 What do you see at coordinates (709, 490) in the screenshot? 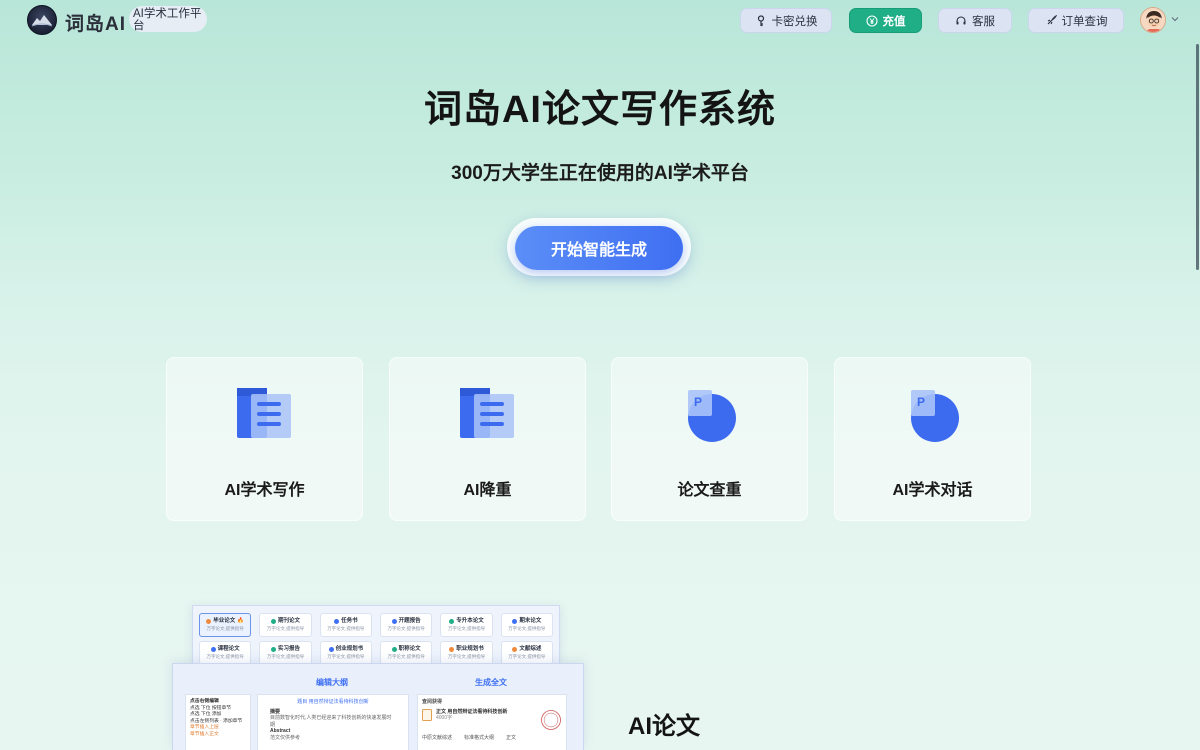
I see `feature-card-label: 论文查重` at bounding box center [709, 490].